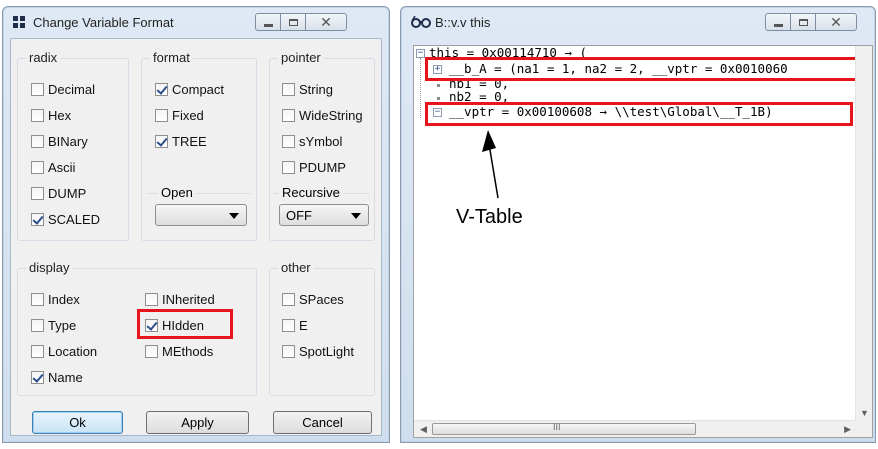 The width and height of the screenshot is (878, 449). What do you see at coordinates (437, 69) in the screenshot?
I see `expand-icon: +` at bounding box center [437, 69].